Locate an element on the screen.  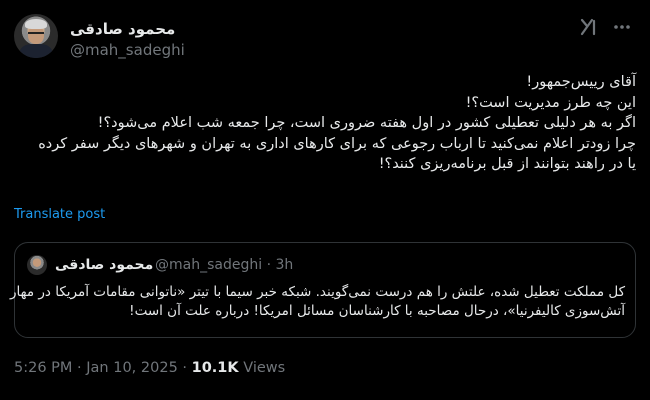
views-label: Views is located at coordinates (264, 368).